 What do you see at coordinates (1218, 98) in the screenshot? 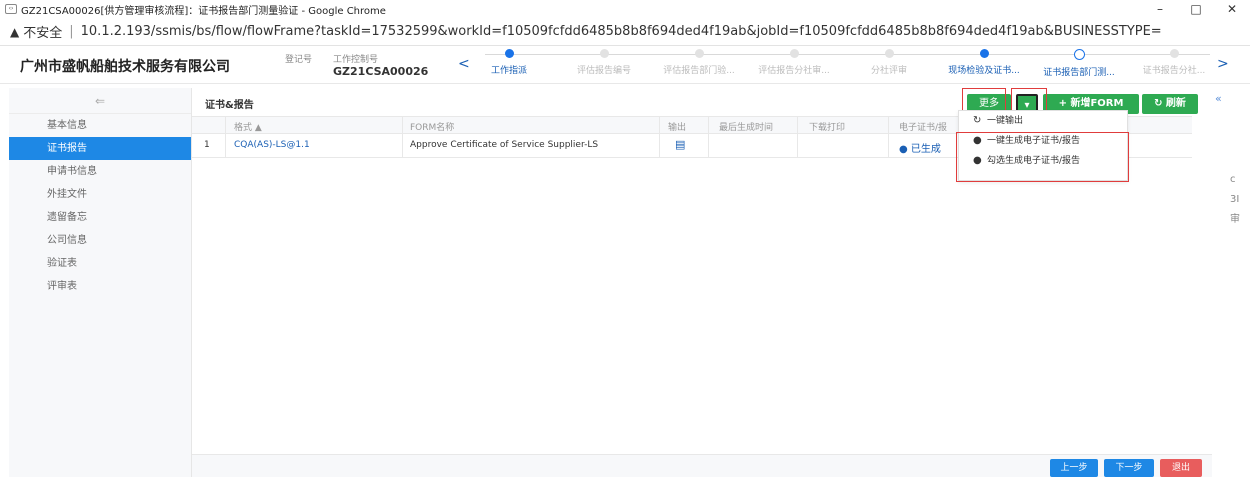
I see `panel-collapse-icon: «` at bounding box center [1218, 98].